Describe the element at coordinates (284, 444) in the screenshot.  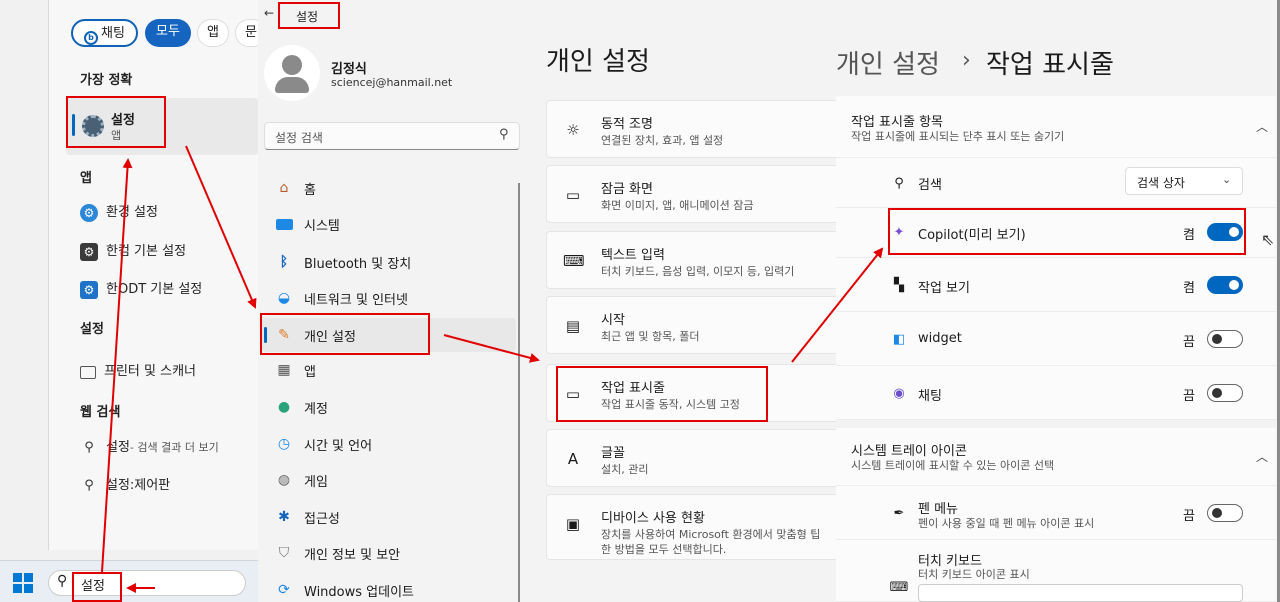
I see `globe-clock-icon: ◷` at that location.